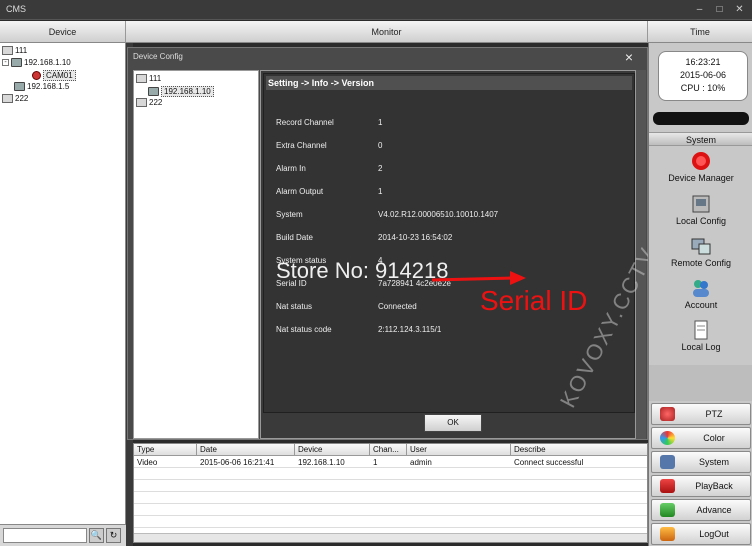  What do you see at coordinates (380, 168) in the screenshot?
I see `info-value-alarm-in: 2` at bounding box center [380, 168].